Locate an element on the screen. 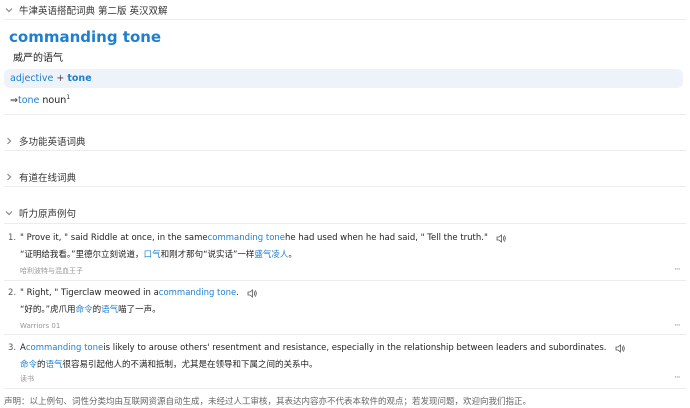 The width and height of the screenshot is (690, 408). section-header-youdao: 有道在线词典 is located at coordinates (345, 177).